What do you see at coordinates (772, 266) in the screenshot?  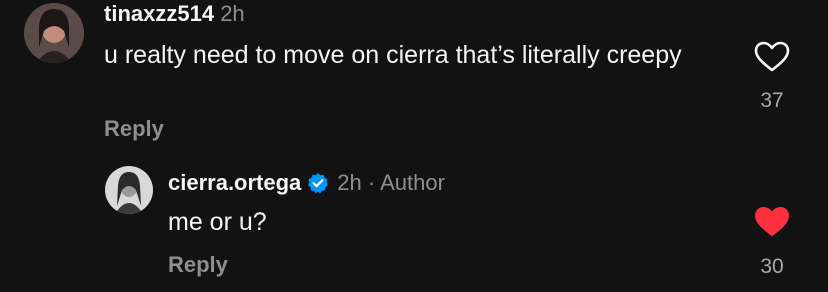 I see `like-count: 30` at bounding box center [772, 266].